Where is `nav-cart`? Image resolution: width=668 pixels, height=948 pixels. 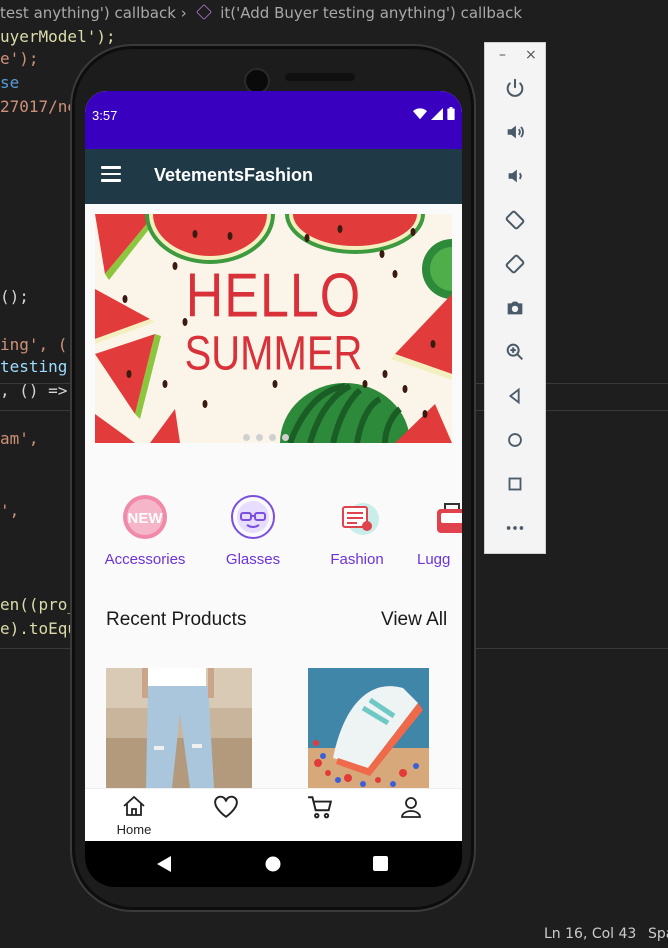
nav-cart is located at coordinates (320, 809).